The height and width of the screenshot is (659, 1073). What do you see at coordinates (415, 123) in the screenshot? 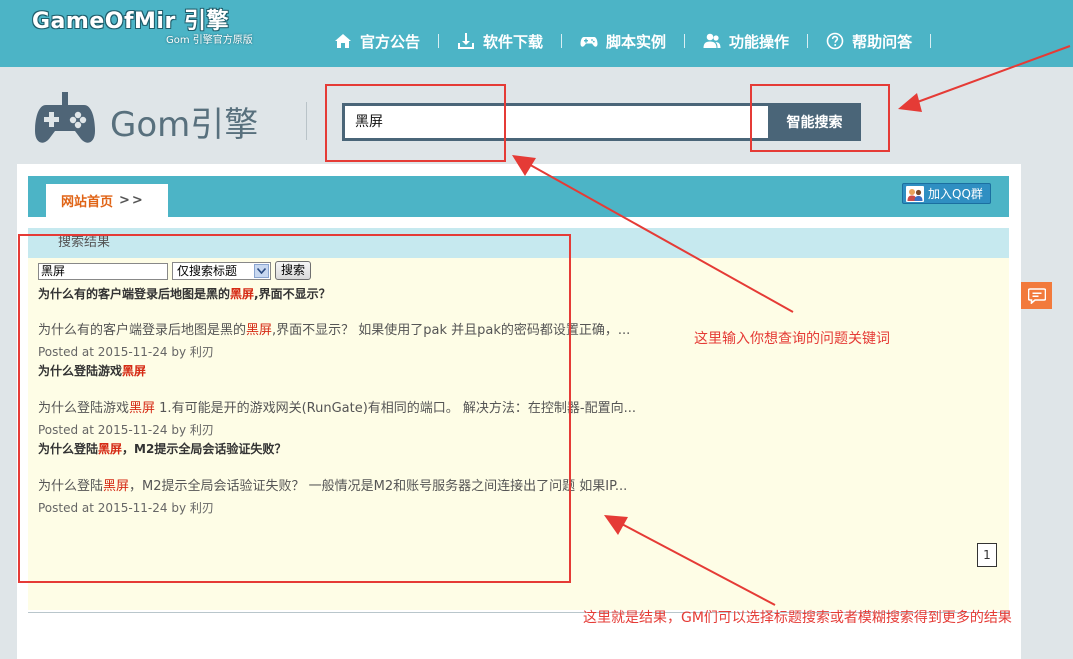
I see `annotation-box-search-input` at bounding box center [415, 123].